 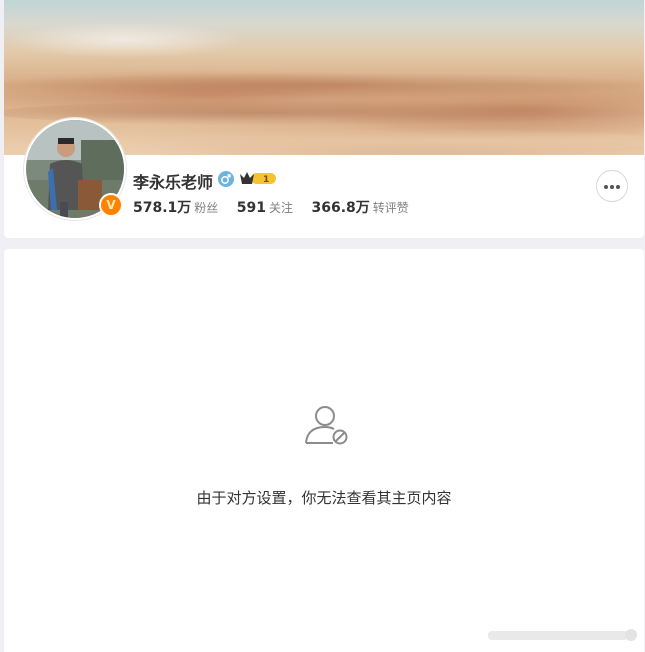 I want to click on profile-stats: 578.1万 粉丝 591 关注 366.8万 转评赞, so click(x=278, y=207).